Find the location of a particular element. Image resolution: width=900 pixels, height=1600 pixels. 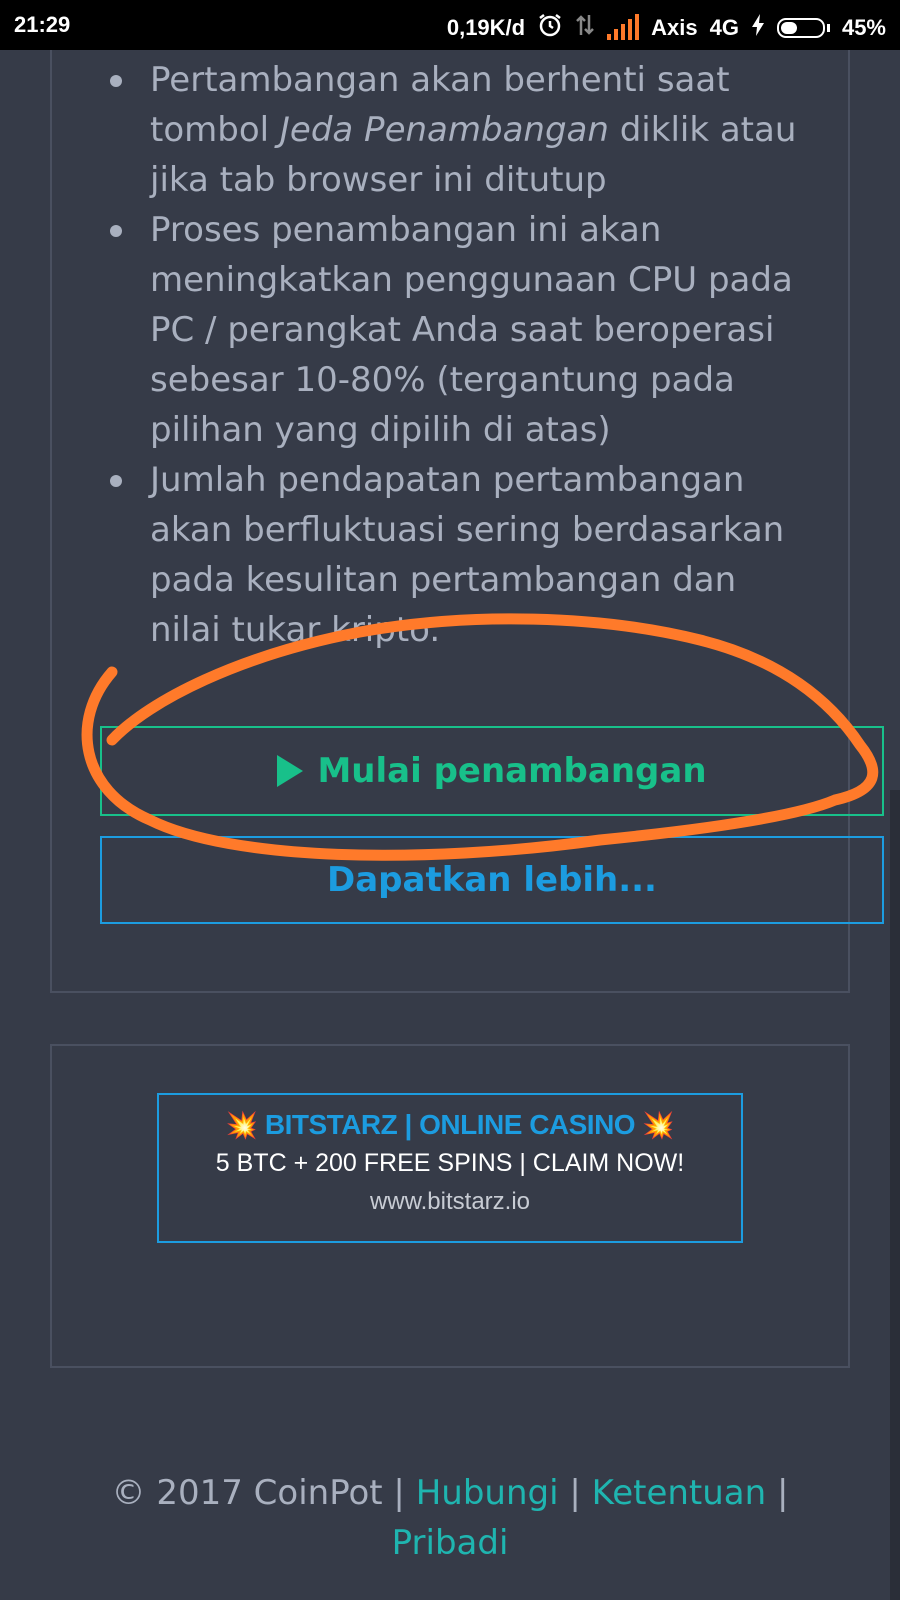

start-mining-button: Mulai penambangan is located at coordinates (492, 771).